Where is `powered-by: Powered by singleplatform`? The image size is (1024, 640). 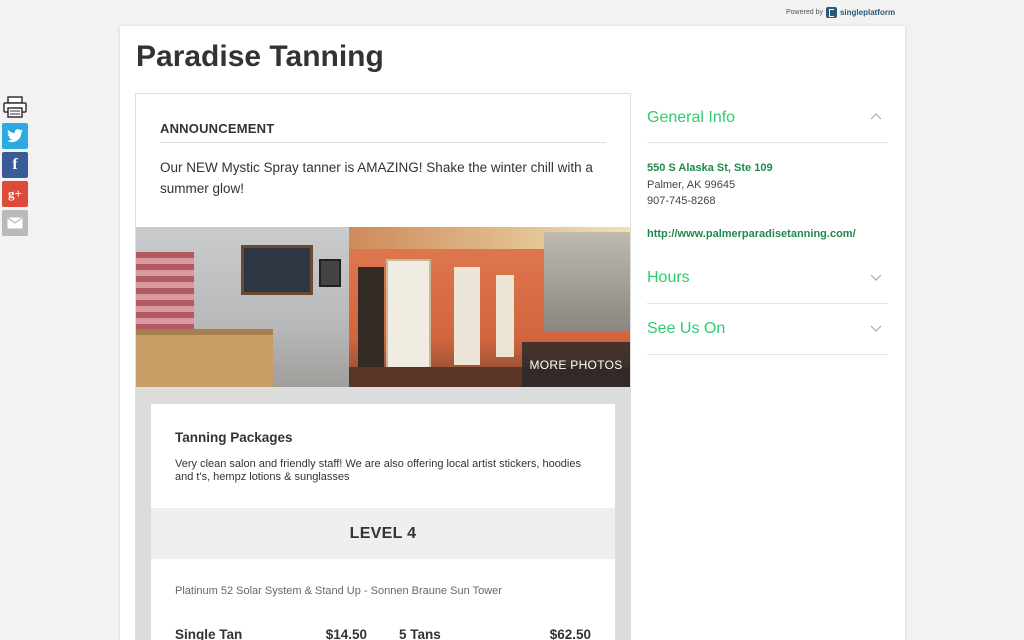 powered-by: Powered by singleplatform is located at coordinates (840, 12).